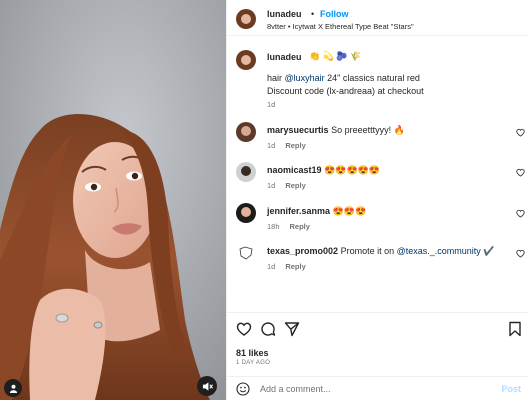 The height and width of the screenshot is (400, 528). Describe the element at coordinates (515, 329) in the screenshot. I see `bookmark-icon` at that location.